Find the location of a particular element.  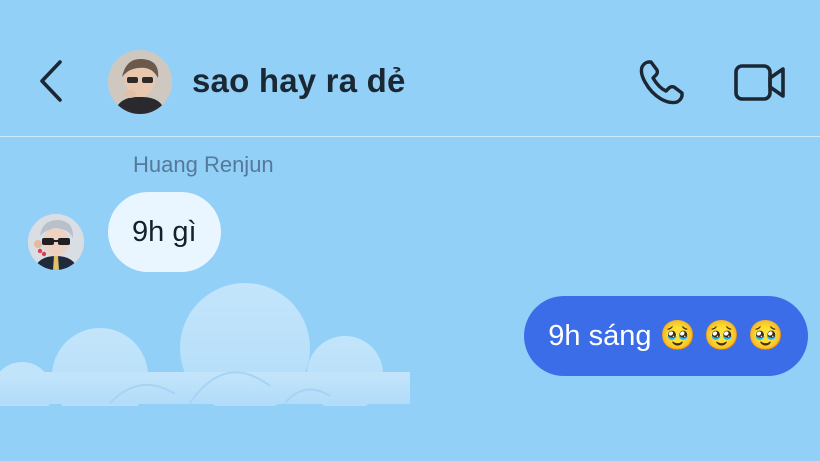

header-divider is located at coordinates (410, 136).